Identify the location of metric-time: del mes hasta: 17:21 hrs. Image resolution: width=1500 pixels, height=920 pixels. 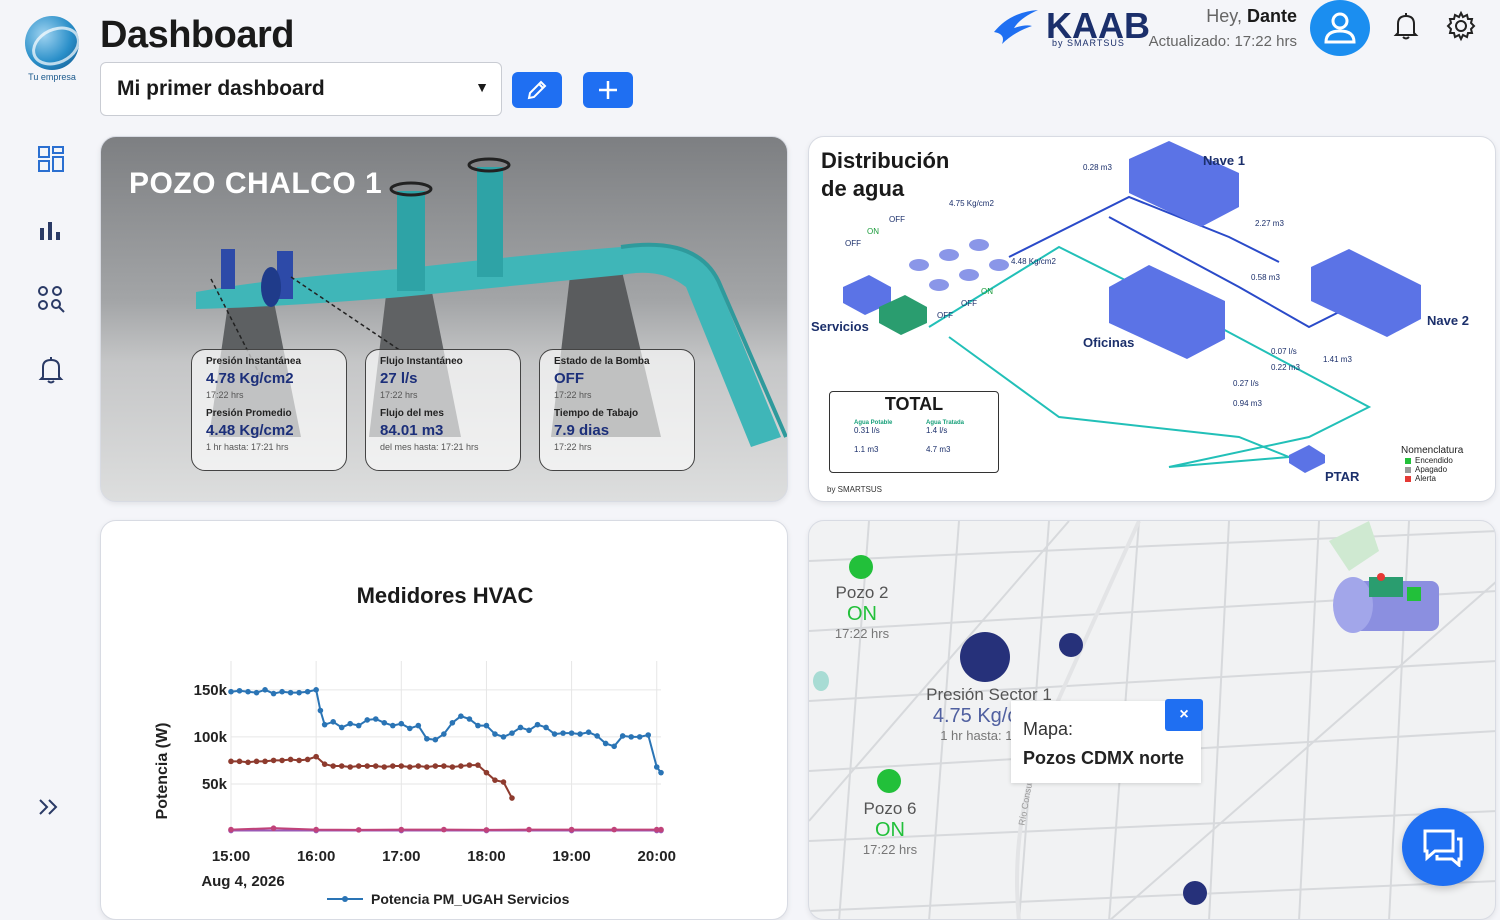
(429, 447).